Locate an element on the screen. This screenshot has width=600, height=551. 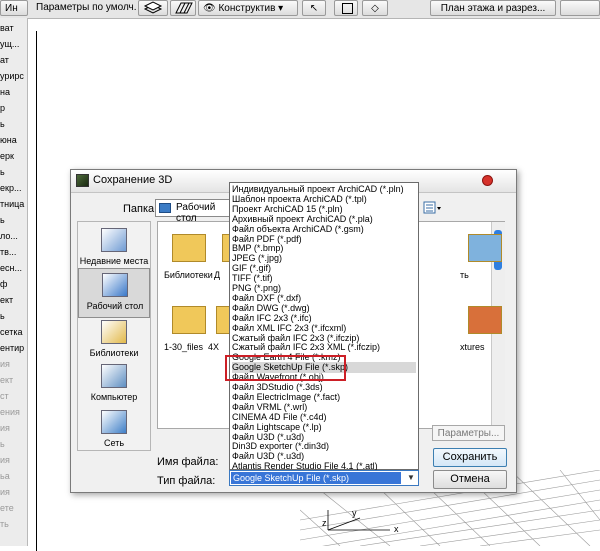
axis-z-label: z is located at coordinates (324, 523).